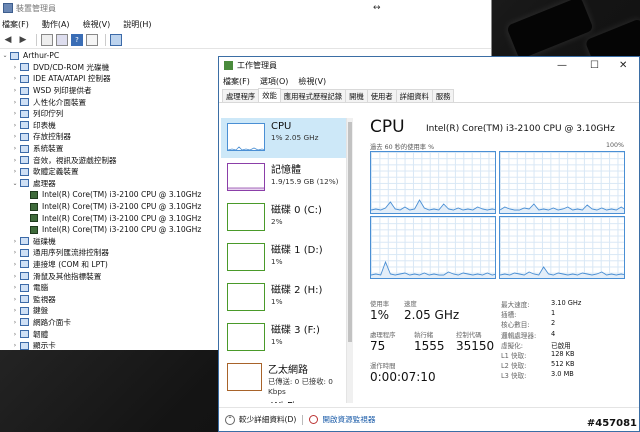 The height and width of the screenshot is (432, 640). I want to click on back-arrow-icon: ◀, so click(8, 40).